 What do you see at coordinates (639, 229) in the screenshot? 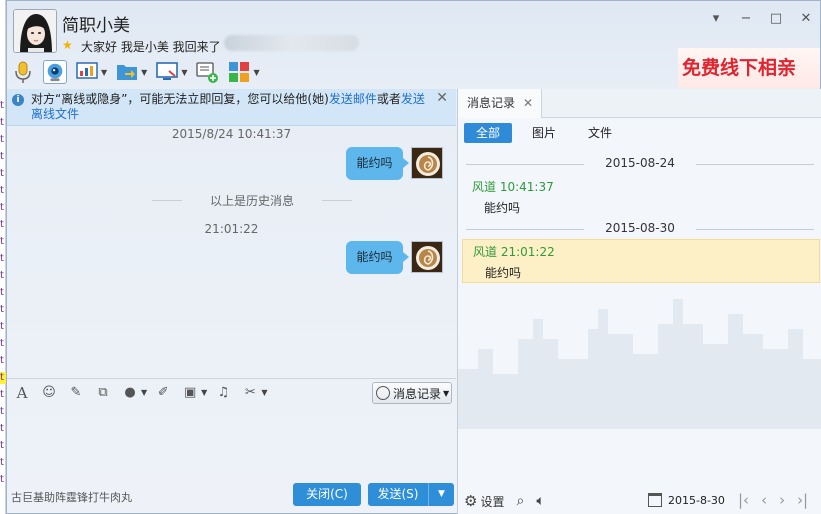
I see `date-separator: 2015-08-30` at bounding box center [639, 229].